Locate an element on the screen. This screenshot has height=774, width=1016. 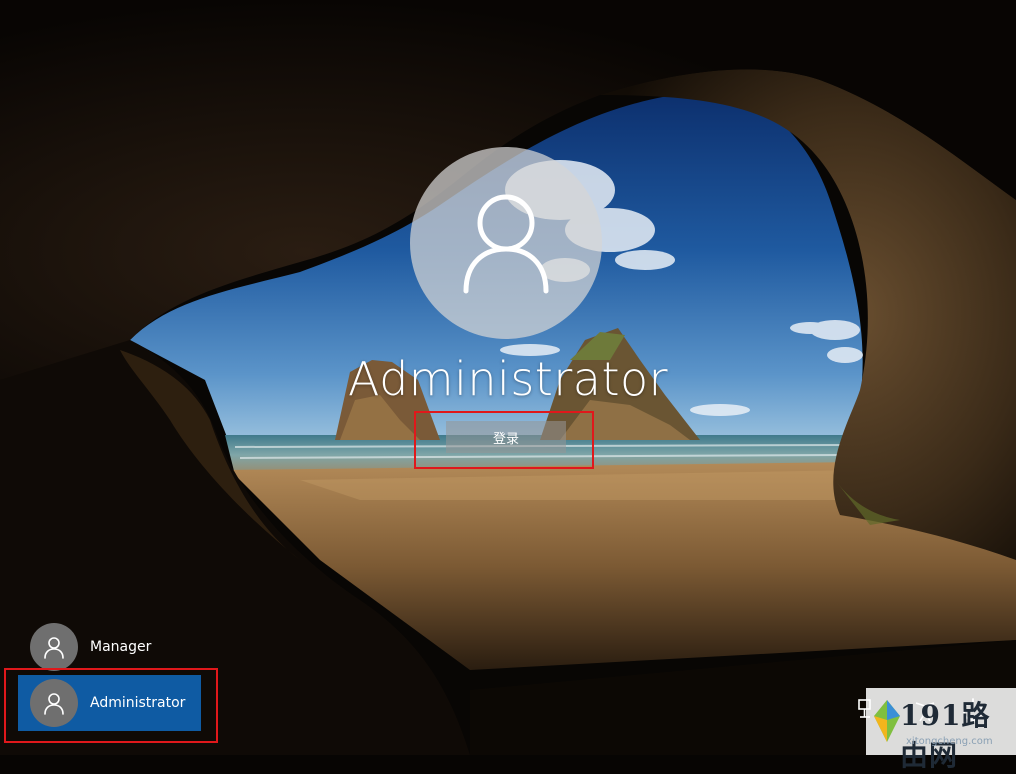
user-list-label: Administrator is located at coordinates (138, 703).